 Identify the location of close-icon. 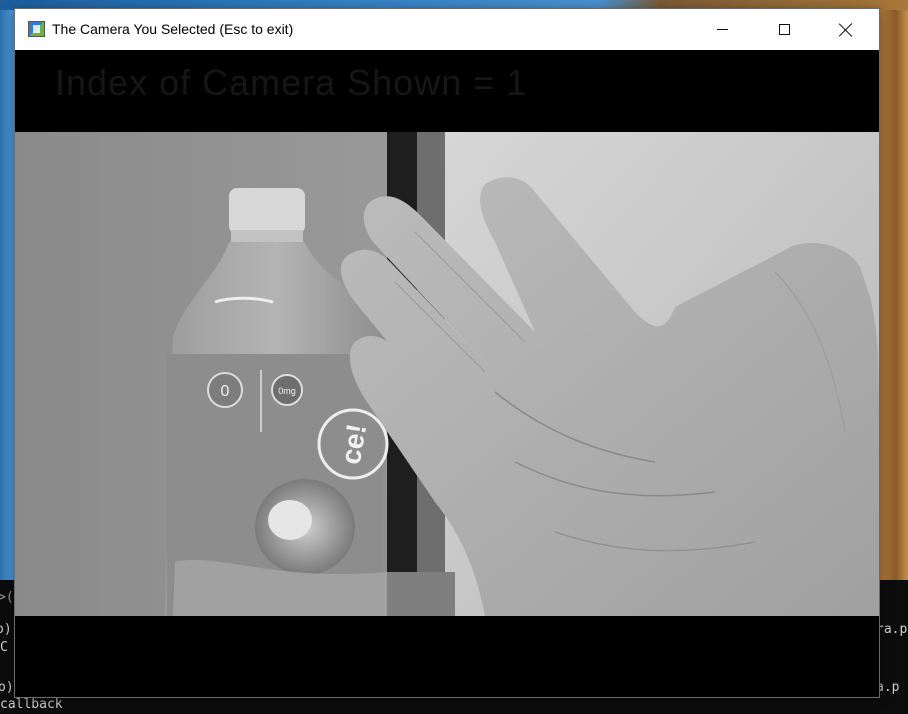
(846, 30).